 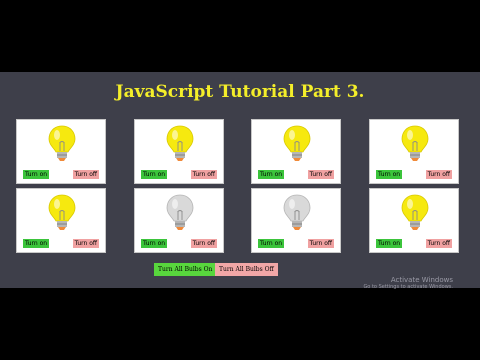 I want to click on page-title: JavaScript Tutorial Part 3., so click(x=240, y=92).